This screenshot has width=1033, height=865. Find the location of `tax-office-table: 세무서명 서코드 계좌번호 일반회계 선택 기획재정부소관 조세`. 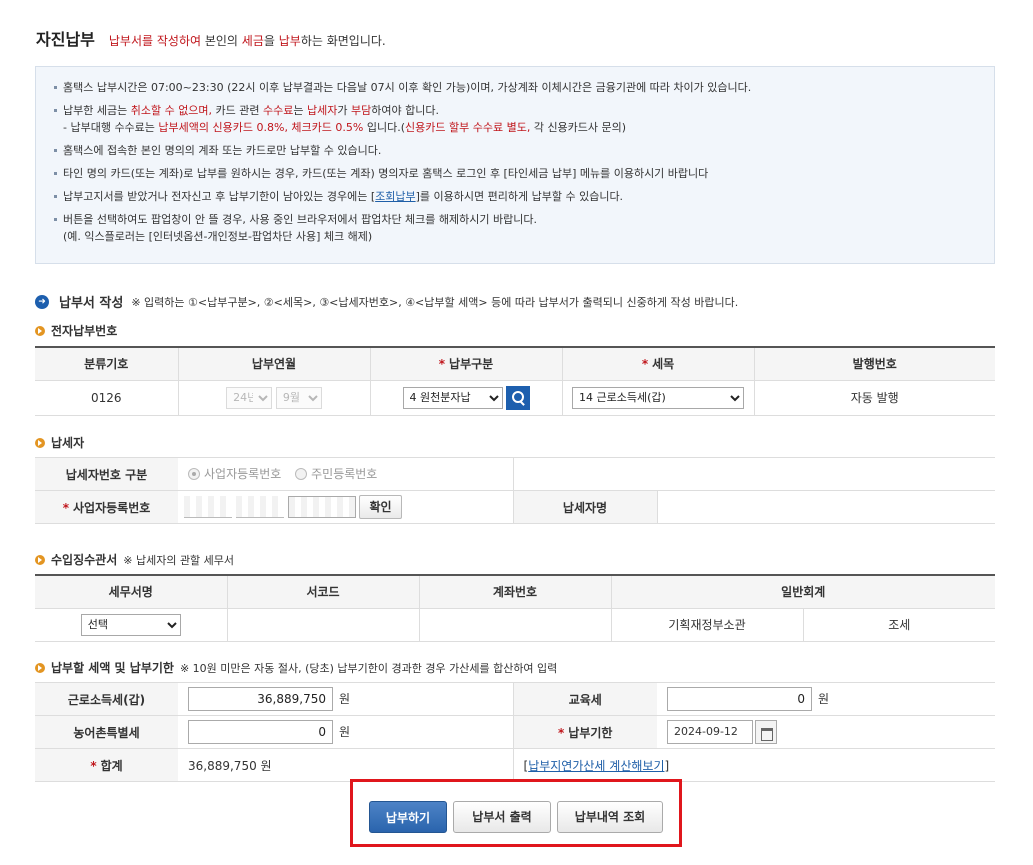

tax-office-table: 세무서명 서코드 계좌번호 일반회계 선택 기획재정부소관 조세 is located at coordinates (515, 608).